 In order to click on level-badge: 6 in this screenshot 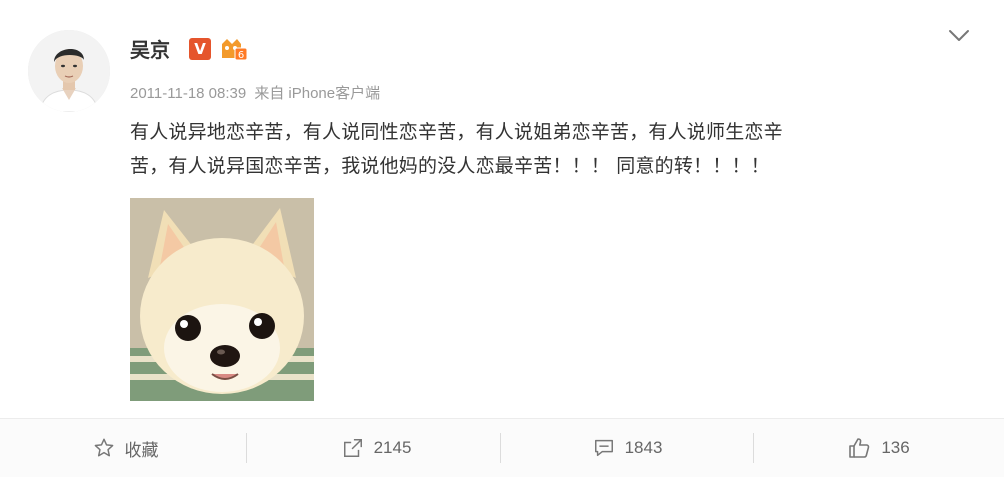, I will do `click(234, 49)`.